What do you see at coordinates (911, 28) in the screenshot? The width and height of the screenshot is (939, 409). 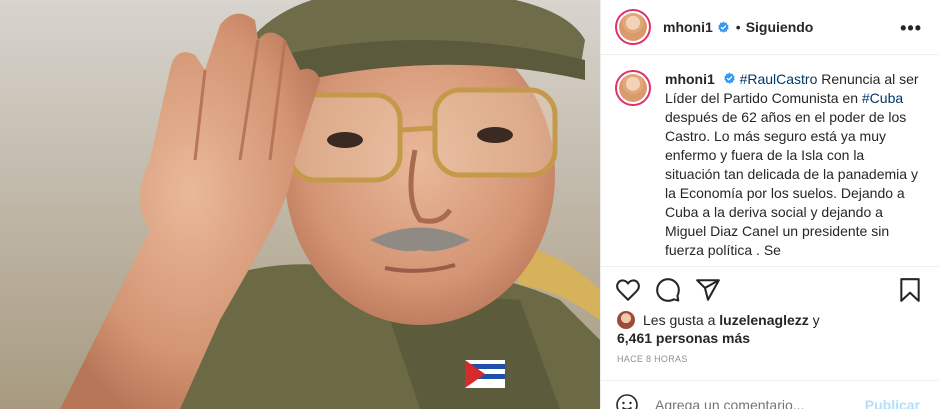 I see `more-options-icon: •••` at bounding box center [911, 28].